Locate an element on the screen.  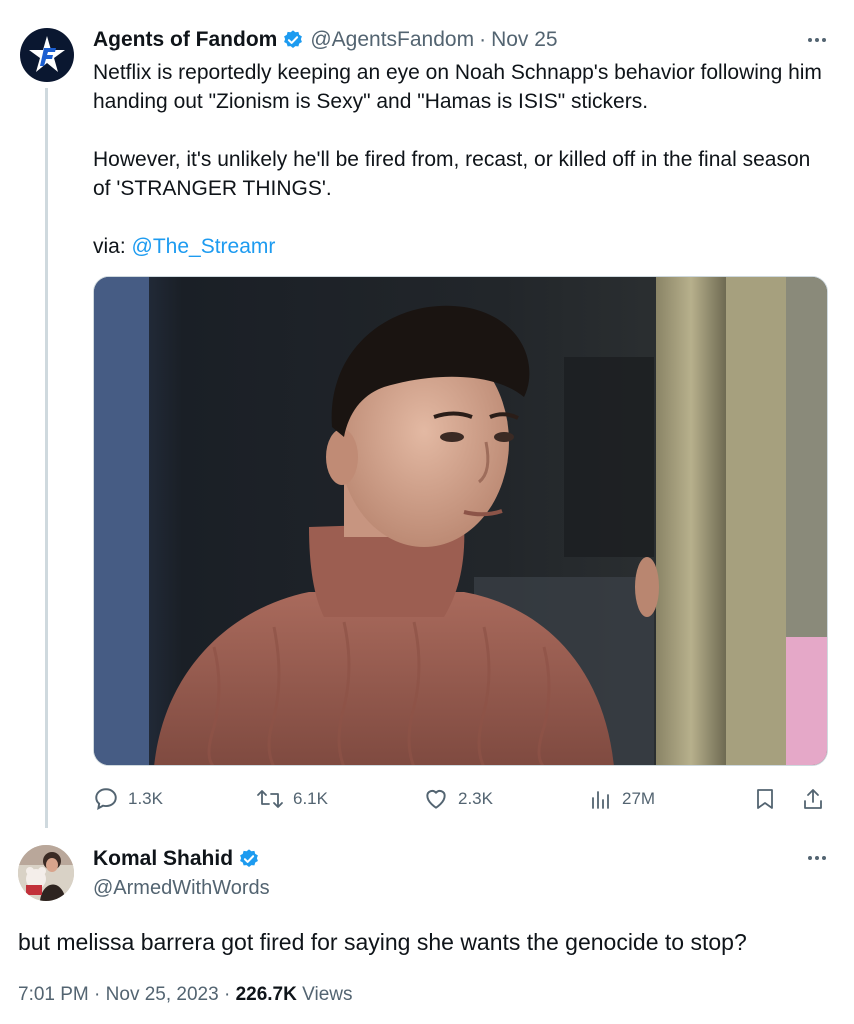
author-display-name: Agents of Fandom is located at coordinates (185, 40).